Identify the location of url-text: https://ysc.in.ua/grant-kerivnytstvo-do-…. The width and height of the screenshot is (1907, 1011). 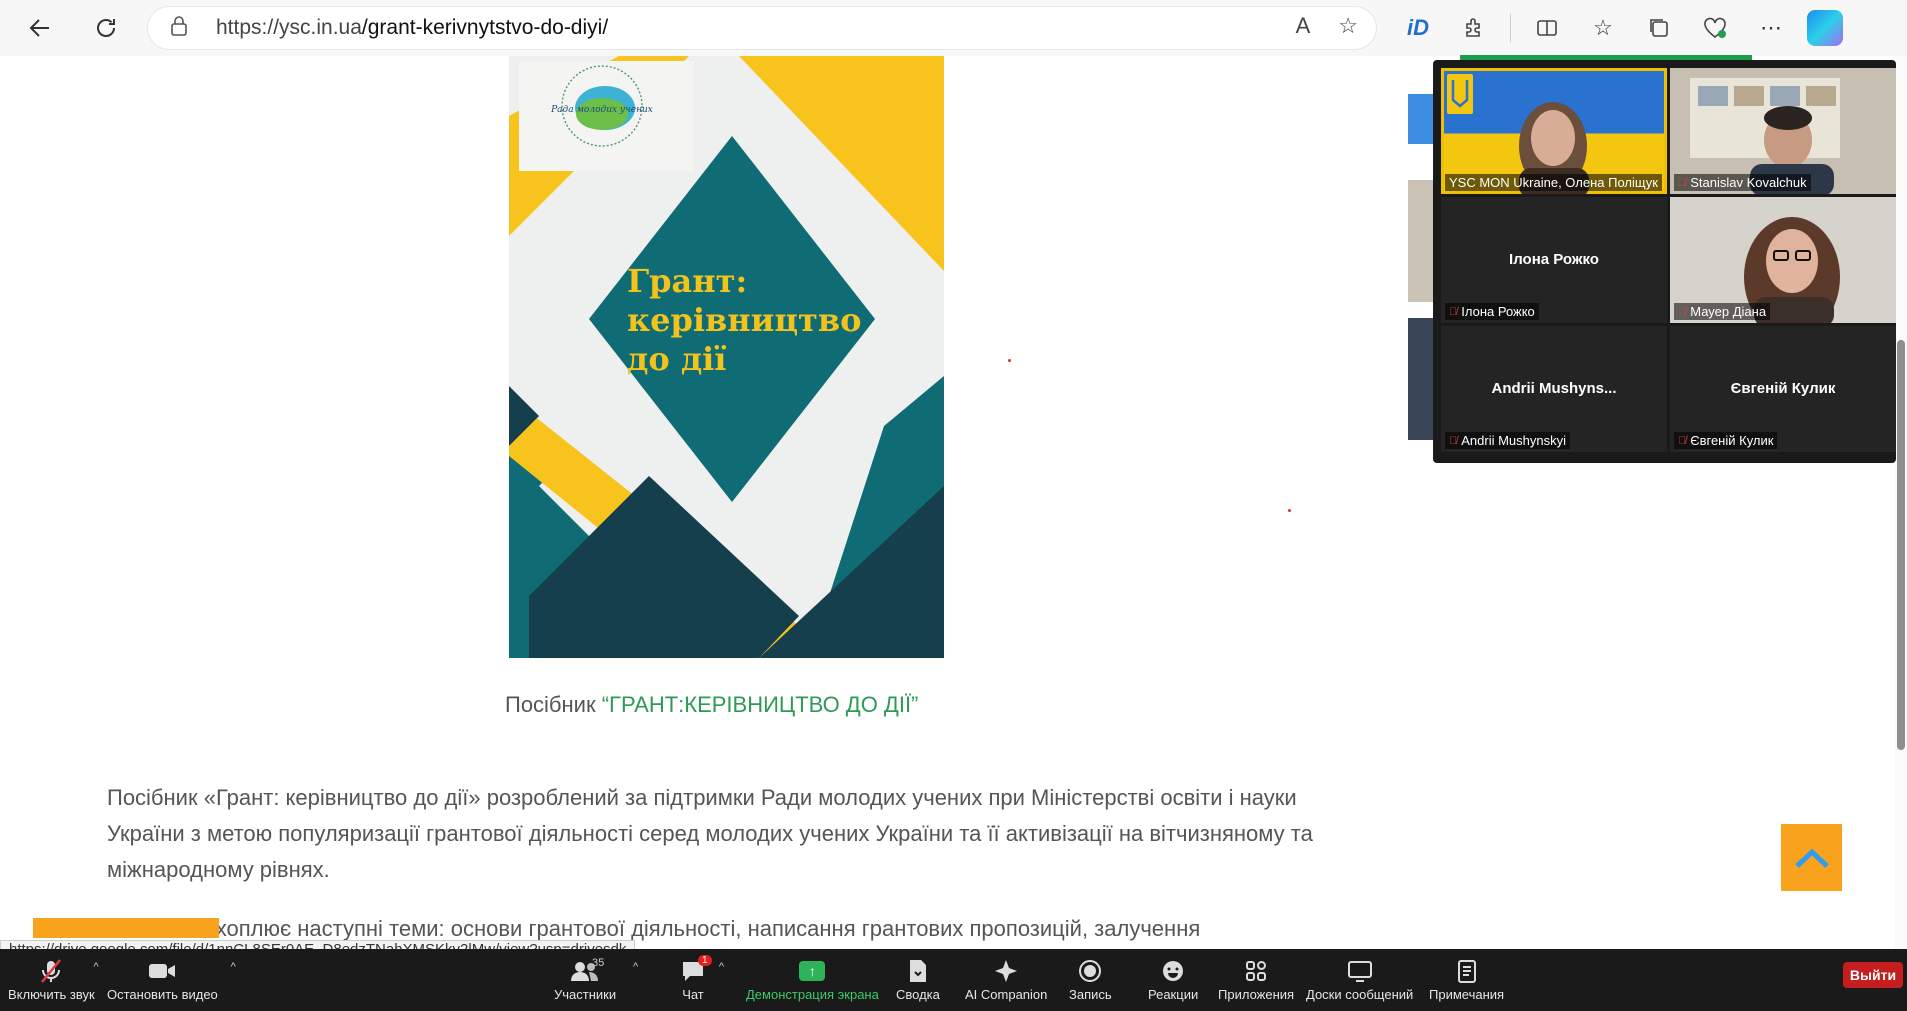
(412, 27).